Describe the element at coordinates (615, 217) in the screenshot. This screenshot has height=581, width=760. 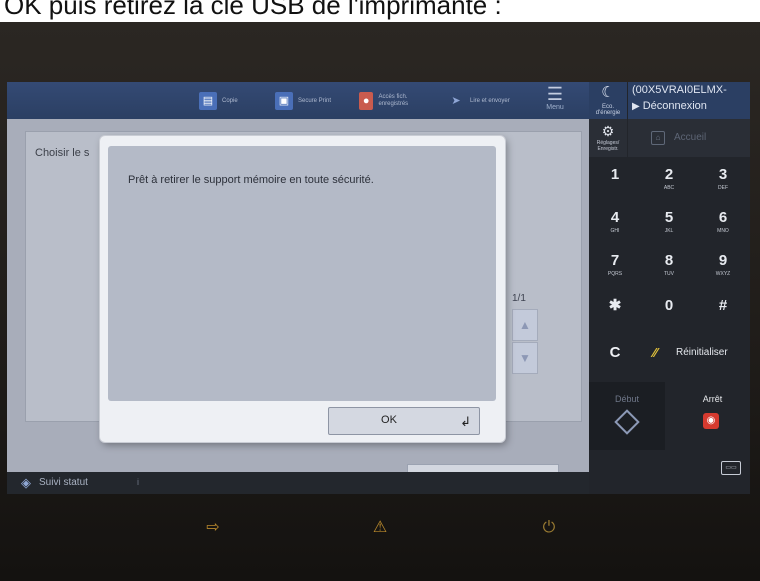
I see `key-digit: 4` at that location.